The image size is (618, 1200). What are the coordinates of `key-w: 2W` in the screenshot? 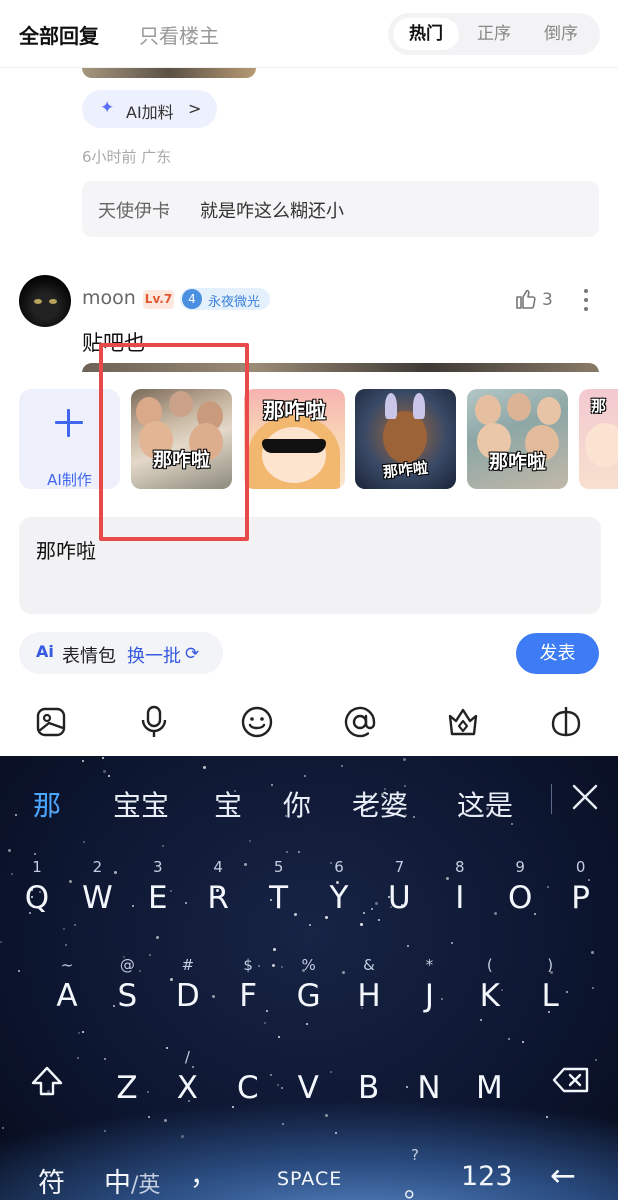 It's located at (97, 889).